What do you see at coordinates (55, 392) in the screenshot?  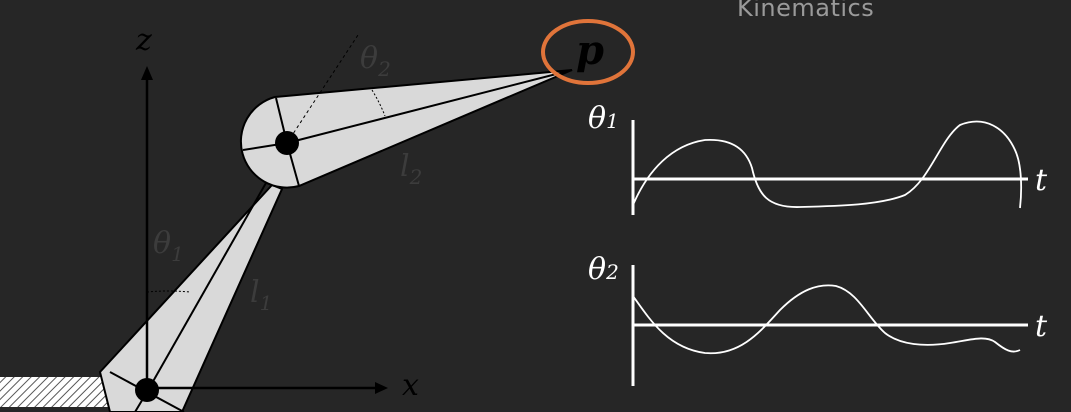 I see `ground-hatch` at bounding box center [55, 392].